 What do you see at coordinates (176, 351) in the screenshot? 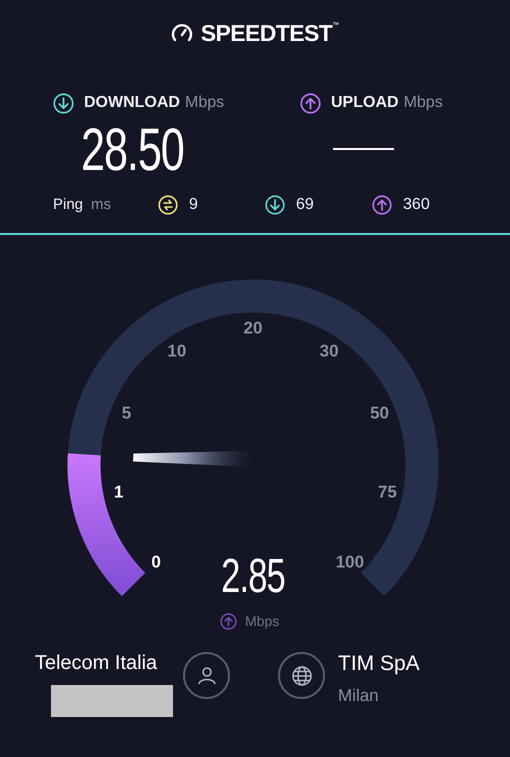
I see `scale-label: 10` at bounding box center [176, 351].